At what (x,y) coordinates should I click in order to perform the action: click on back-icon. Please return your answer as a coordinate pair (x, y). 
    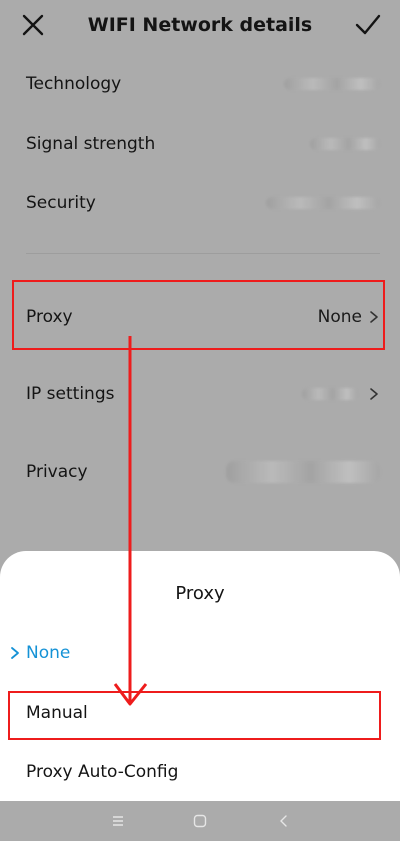
    Looking at the image, I should click on (284, 821).